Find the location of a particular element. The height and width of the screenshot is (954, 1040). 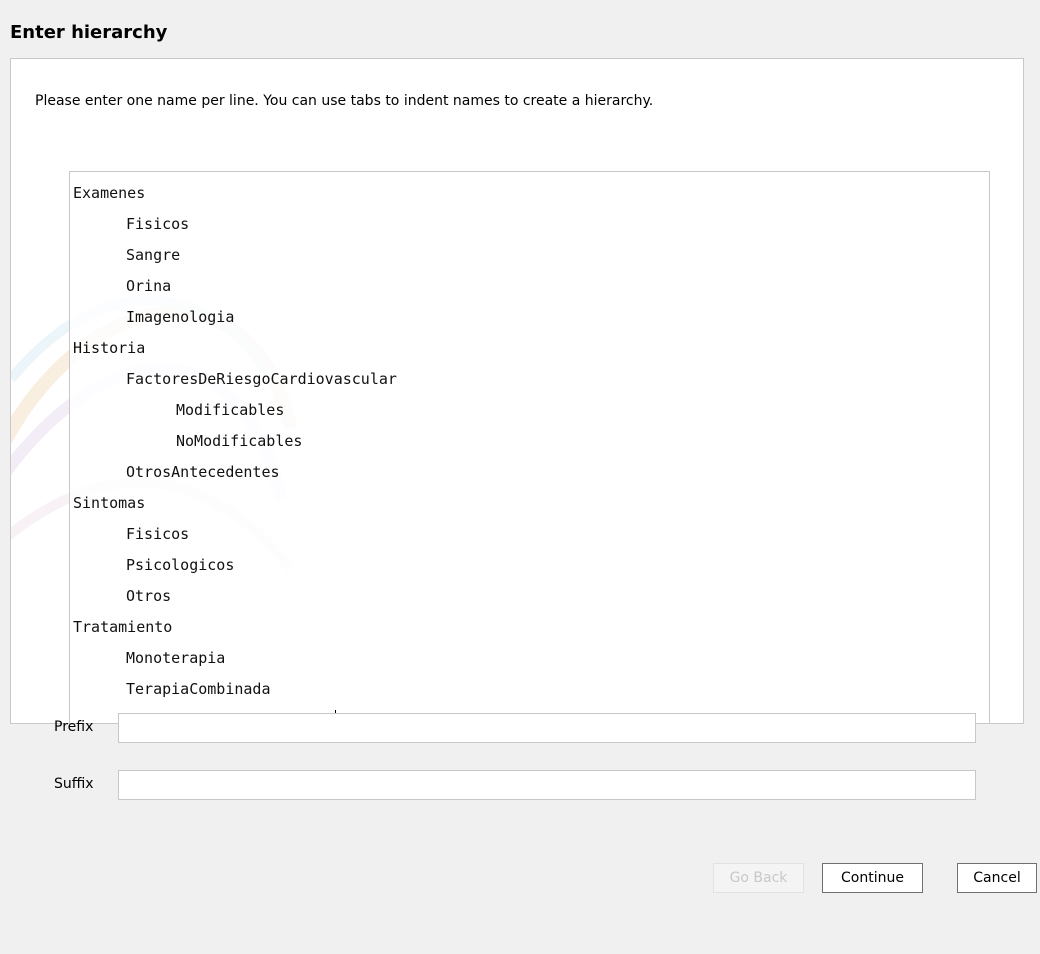

hierarchy-line-text: Modificables is located at coordinates (230, 410).